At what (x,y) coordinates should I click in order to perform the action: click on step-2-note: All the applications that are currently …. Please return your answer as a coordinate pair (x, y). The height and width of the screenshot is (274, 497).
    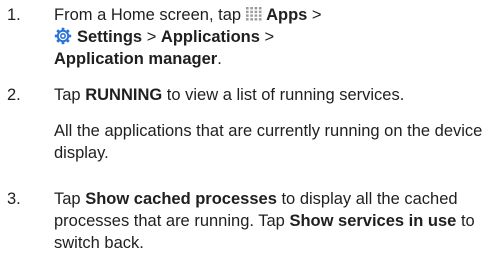
    Looking at the image, I should click on (268, 142).